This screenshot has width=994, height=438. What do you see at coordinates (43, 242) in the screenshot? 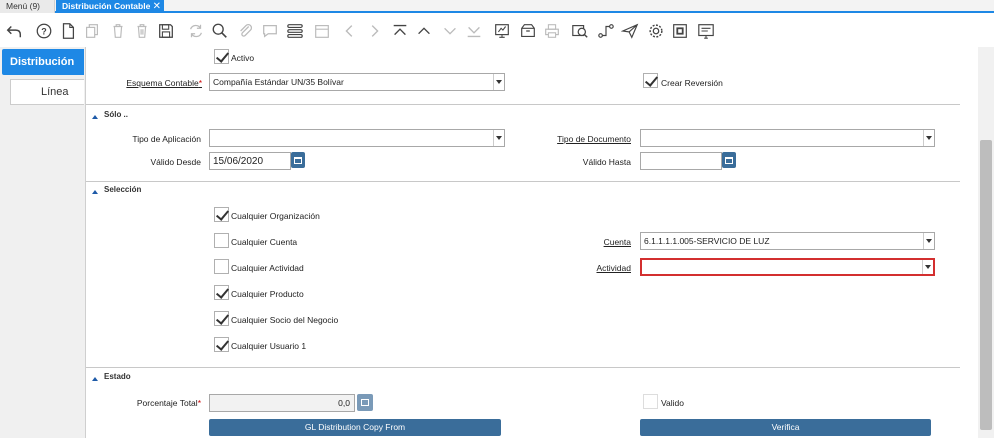
I see `detail-tab-panel: Distribución Línea` at bounding box center [43, 242].